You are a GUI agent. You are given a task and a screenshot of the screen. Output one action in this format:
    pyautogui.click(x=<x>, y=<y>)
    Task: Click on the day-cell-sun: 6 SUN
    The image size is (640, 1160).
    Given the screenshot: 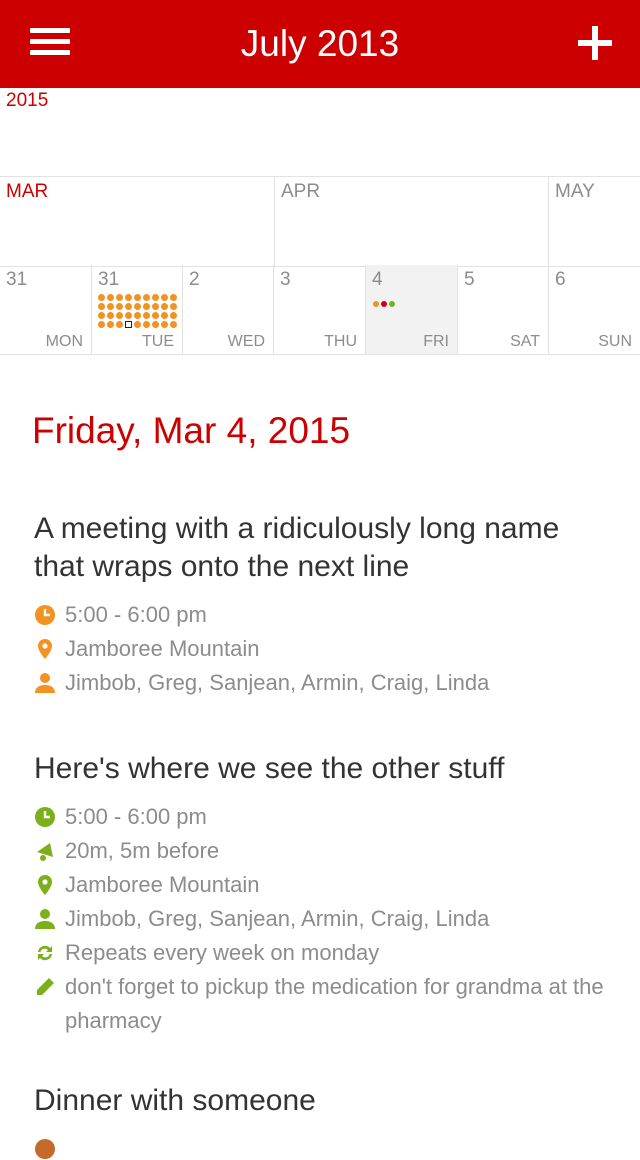 What is the action you would take?
    pyautogui.click(x=594, y=309)
    